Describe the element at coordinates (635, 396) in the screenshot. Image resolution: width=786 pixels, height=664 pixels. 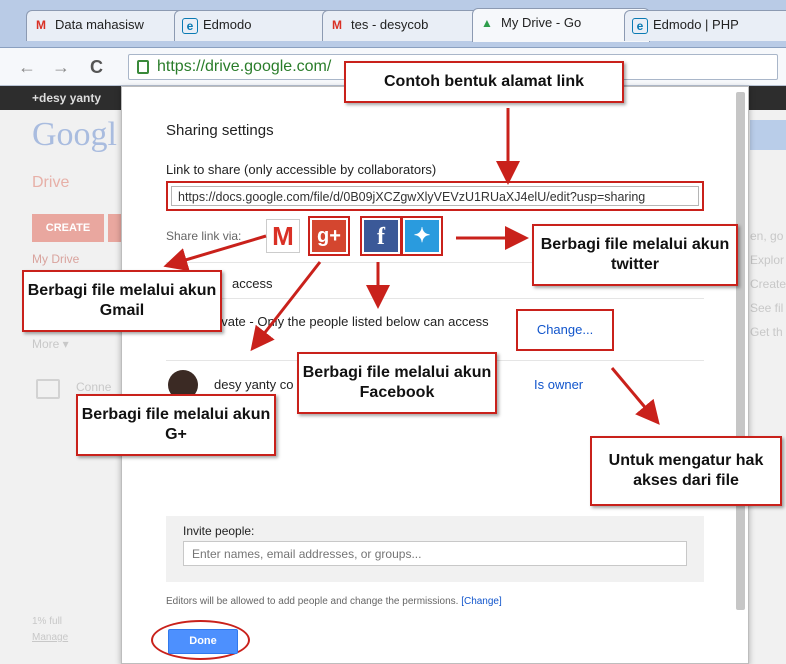
I see `arrow-access` at that location.